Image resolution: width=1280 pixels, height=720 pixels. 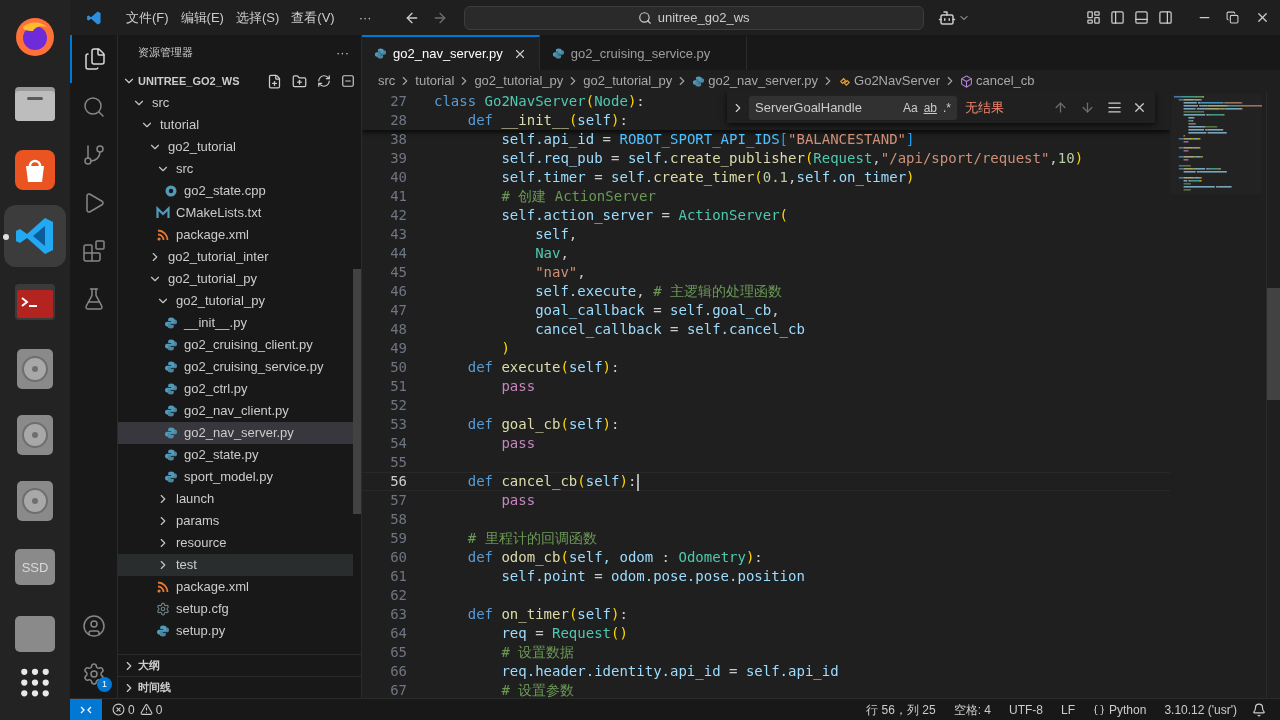 What do you see at coordinates (518, 386) in the screenshot?
I see `code-line: pass` at bounding box center [518, 386].